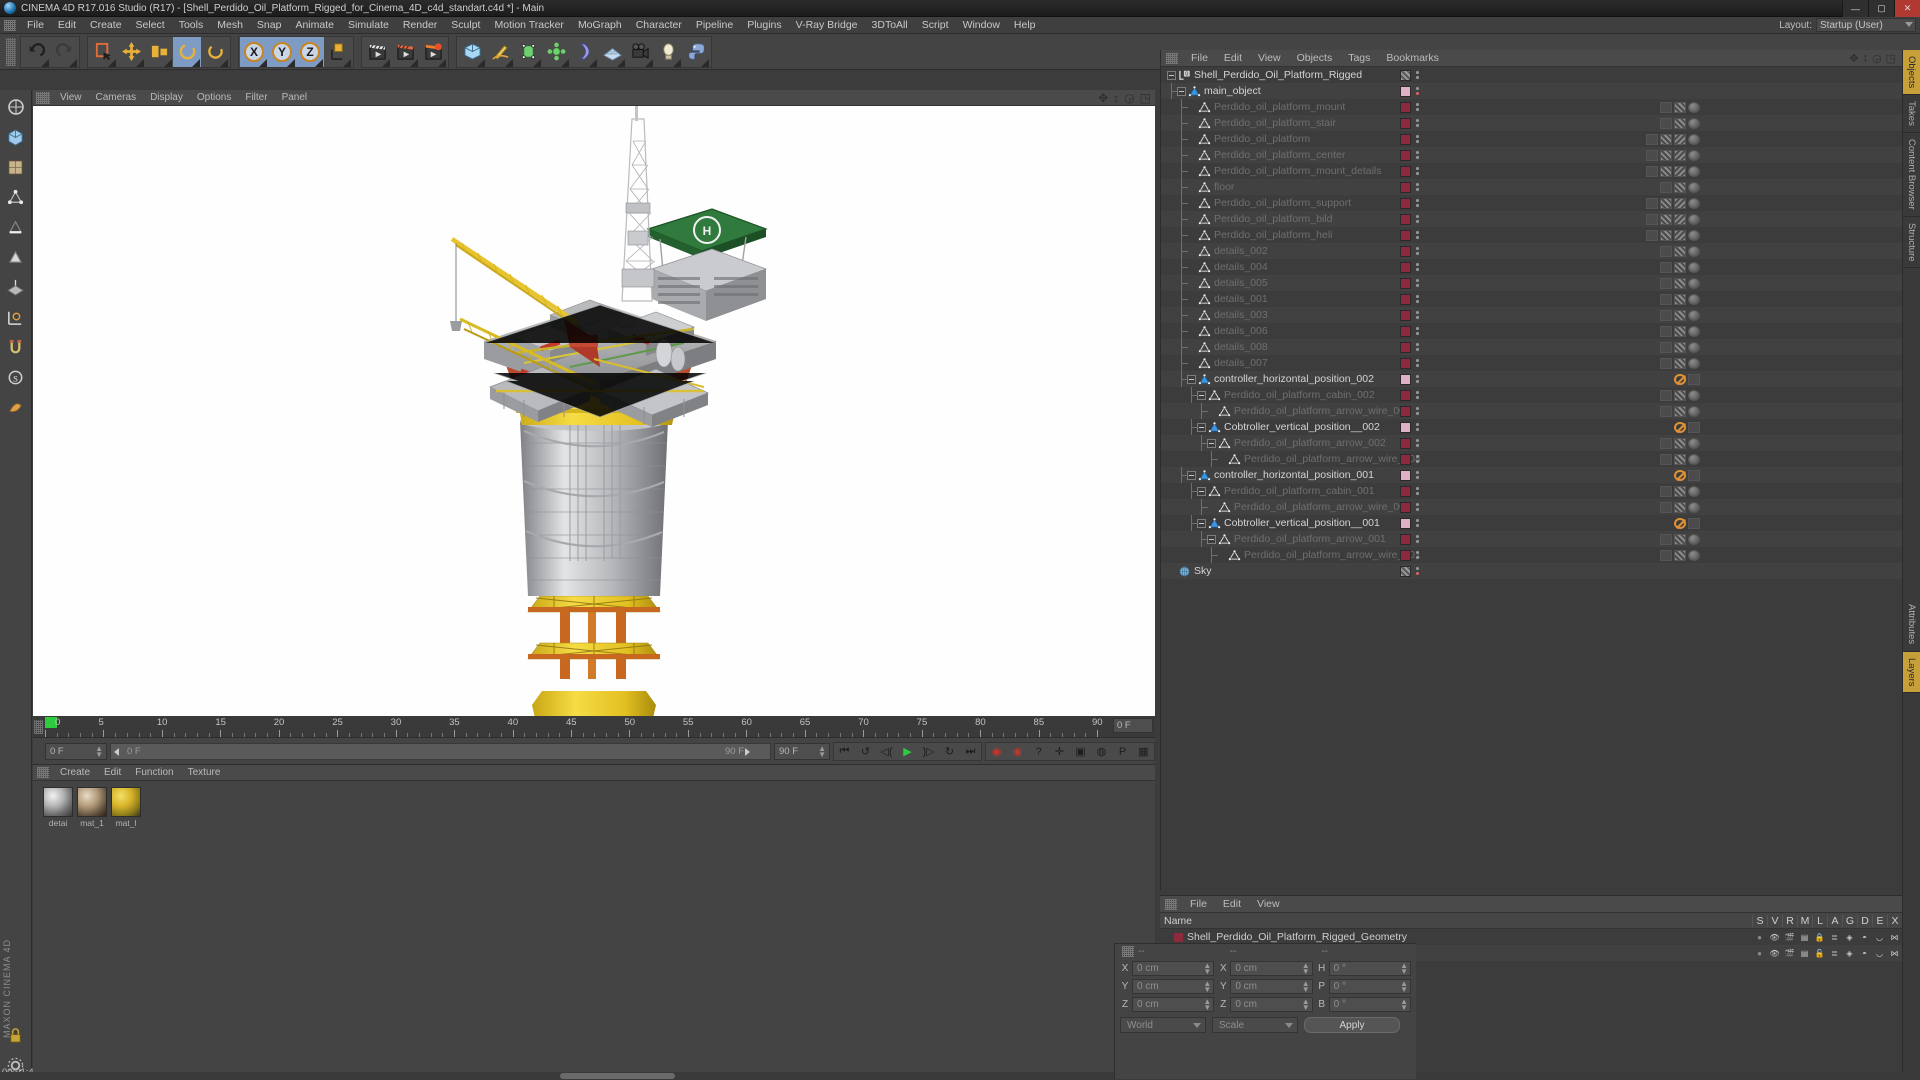  Describe the element at coordinates (1531, 363) in the screenshot. I see `object-row: details_007` at that location.